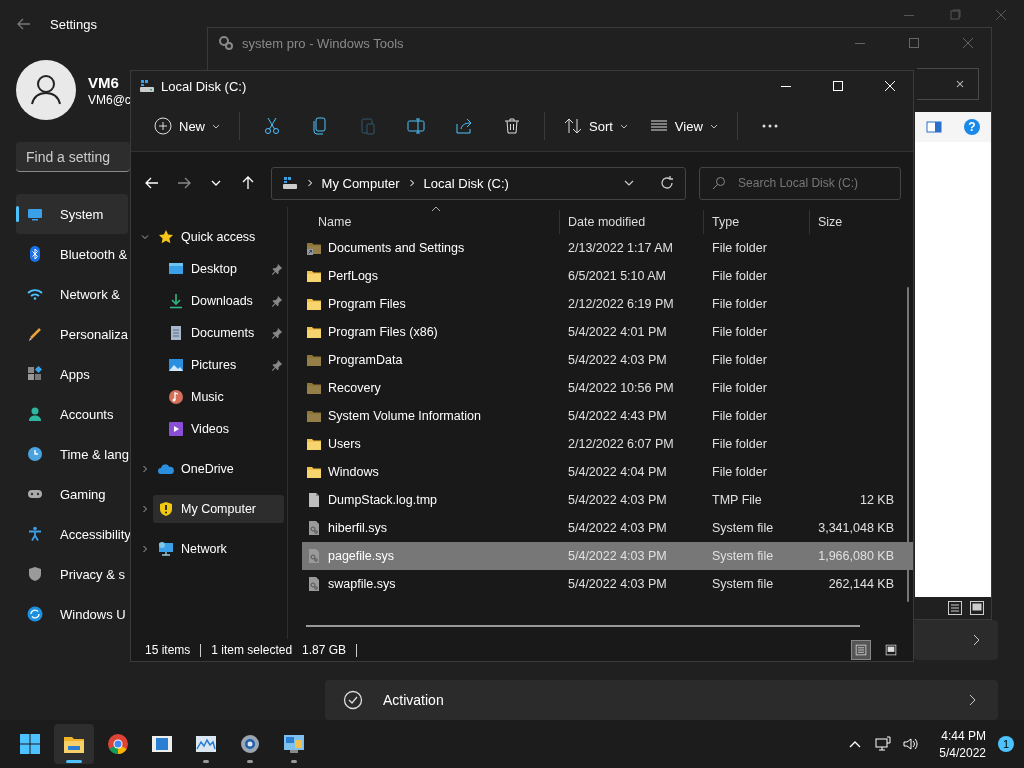 The height and width of the screenshot is (768, 1024). What do you see at coordinates (464, 126) in the screenshot?
I see `share-icon` at bounding box center [464, 126].